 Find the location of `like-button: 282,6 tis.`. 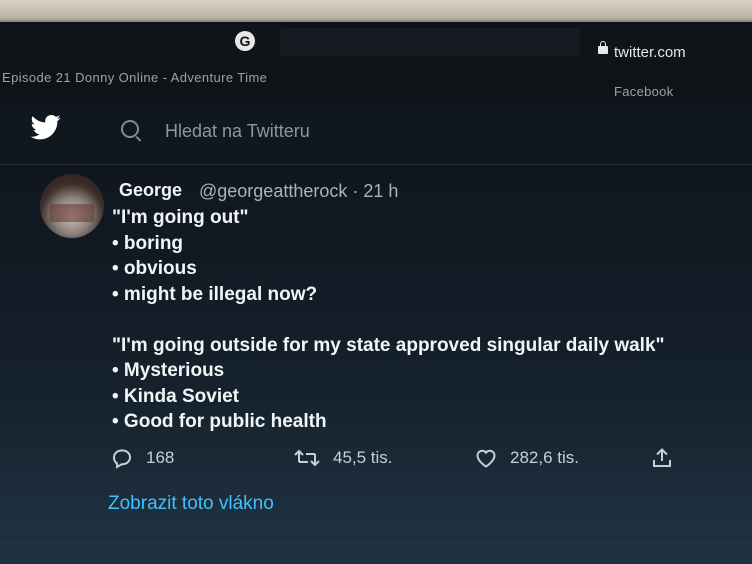

like-button: 282,6 tis. is located at coordinates (526, 458).